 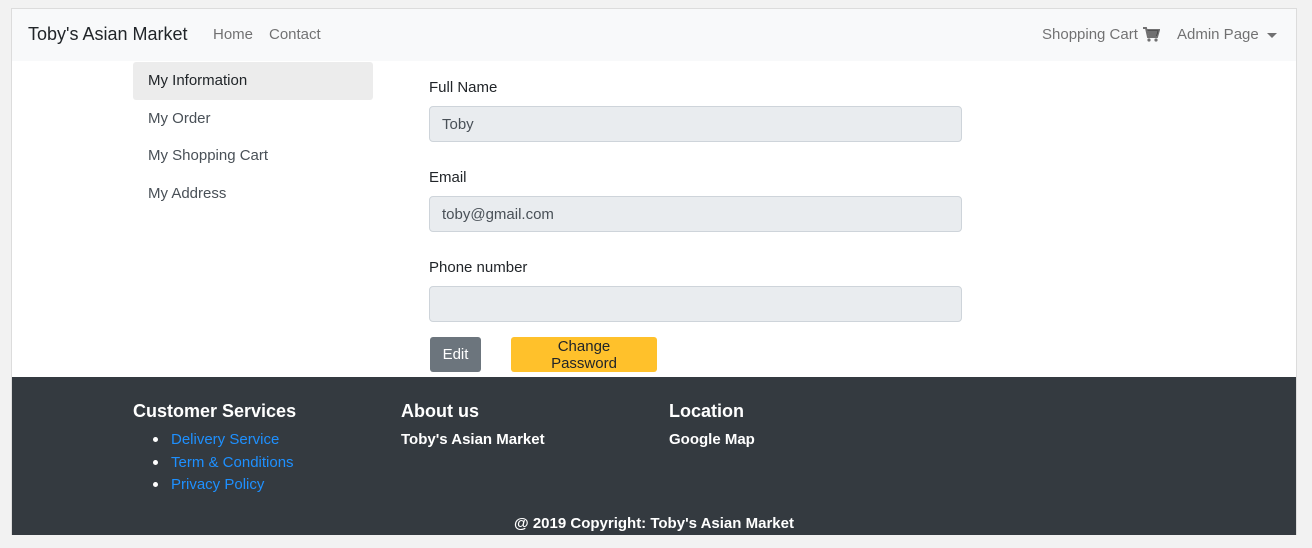 I want to click on delivery-service-link: Delivery Service, so click(x=225, y=439).